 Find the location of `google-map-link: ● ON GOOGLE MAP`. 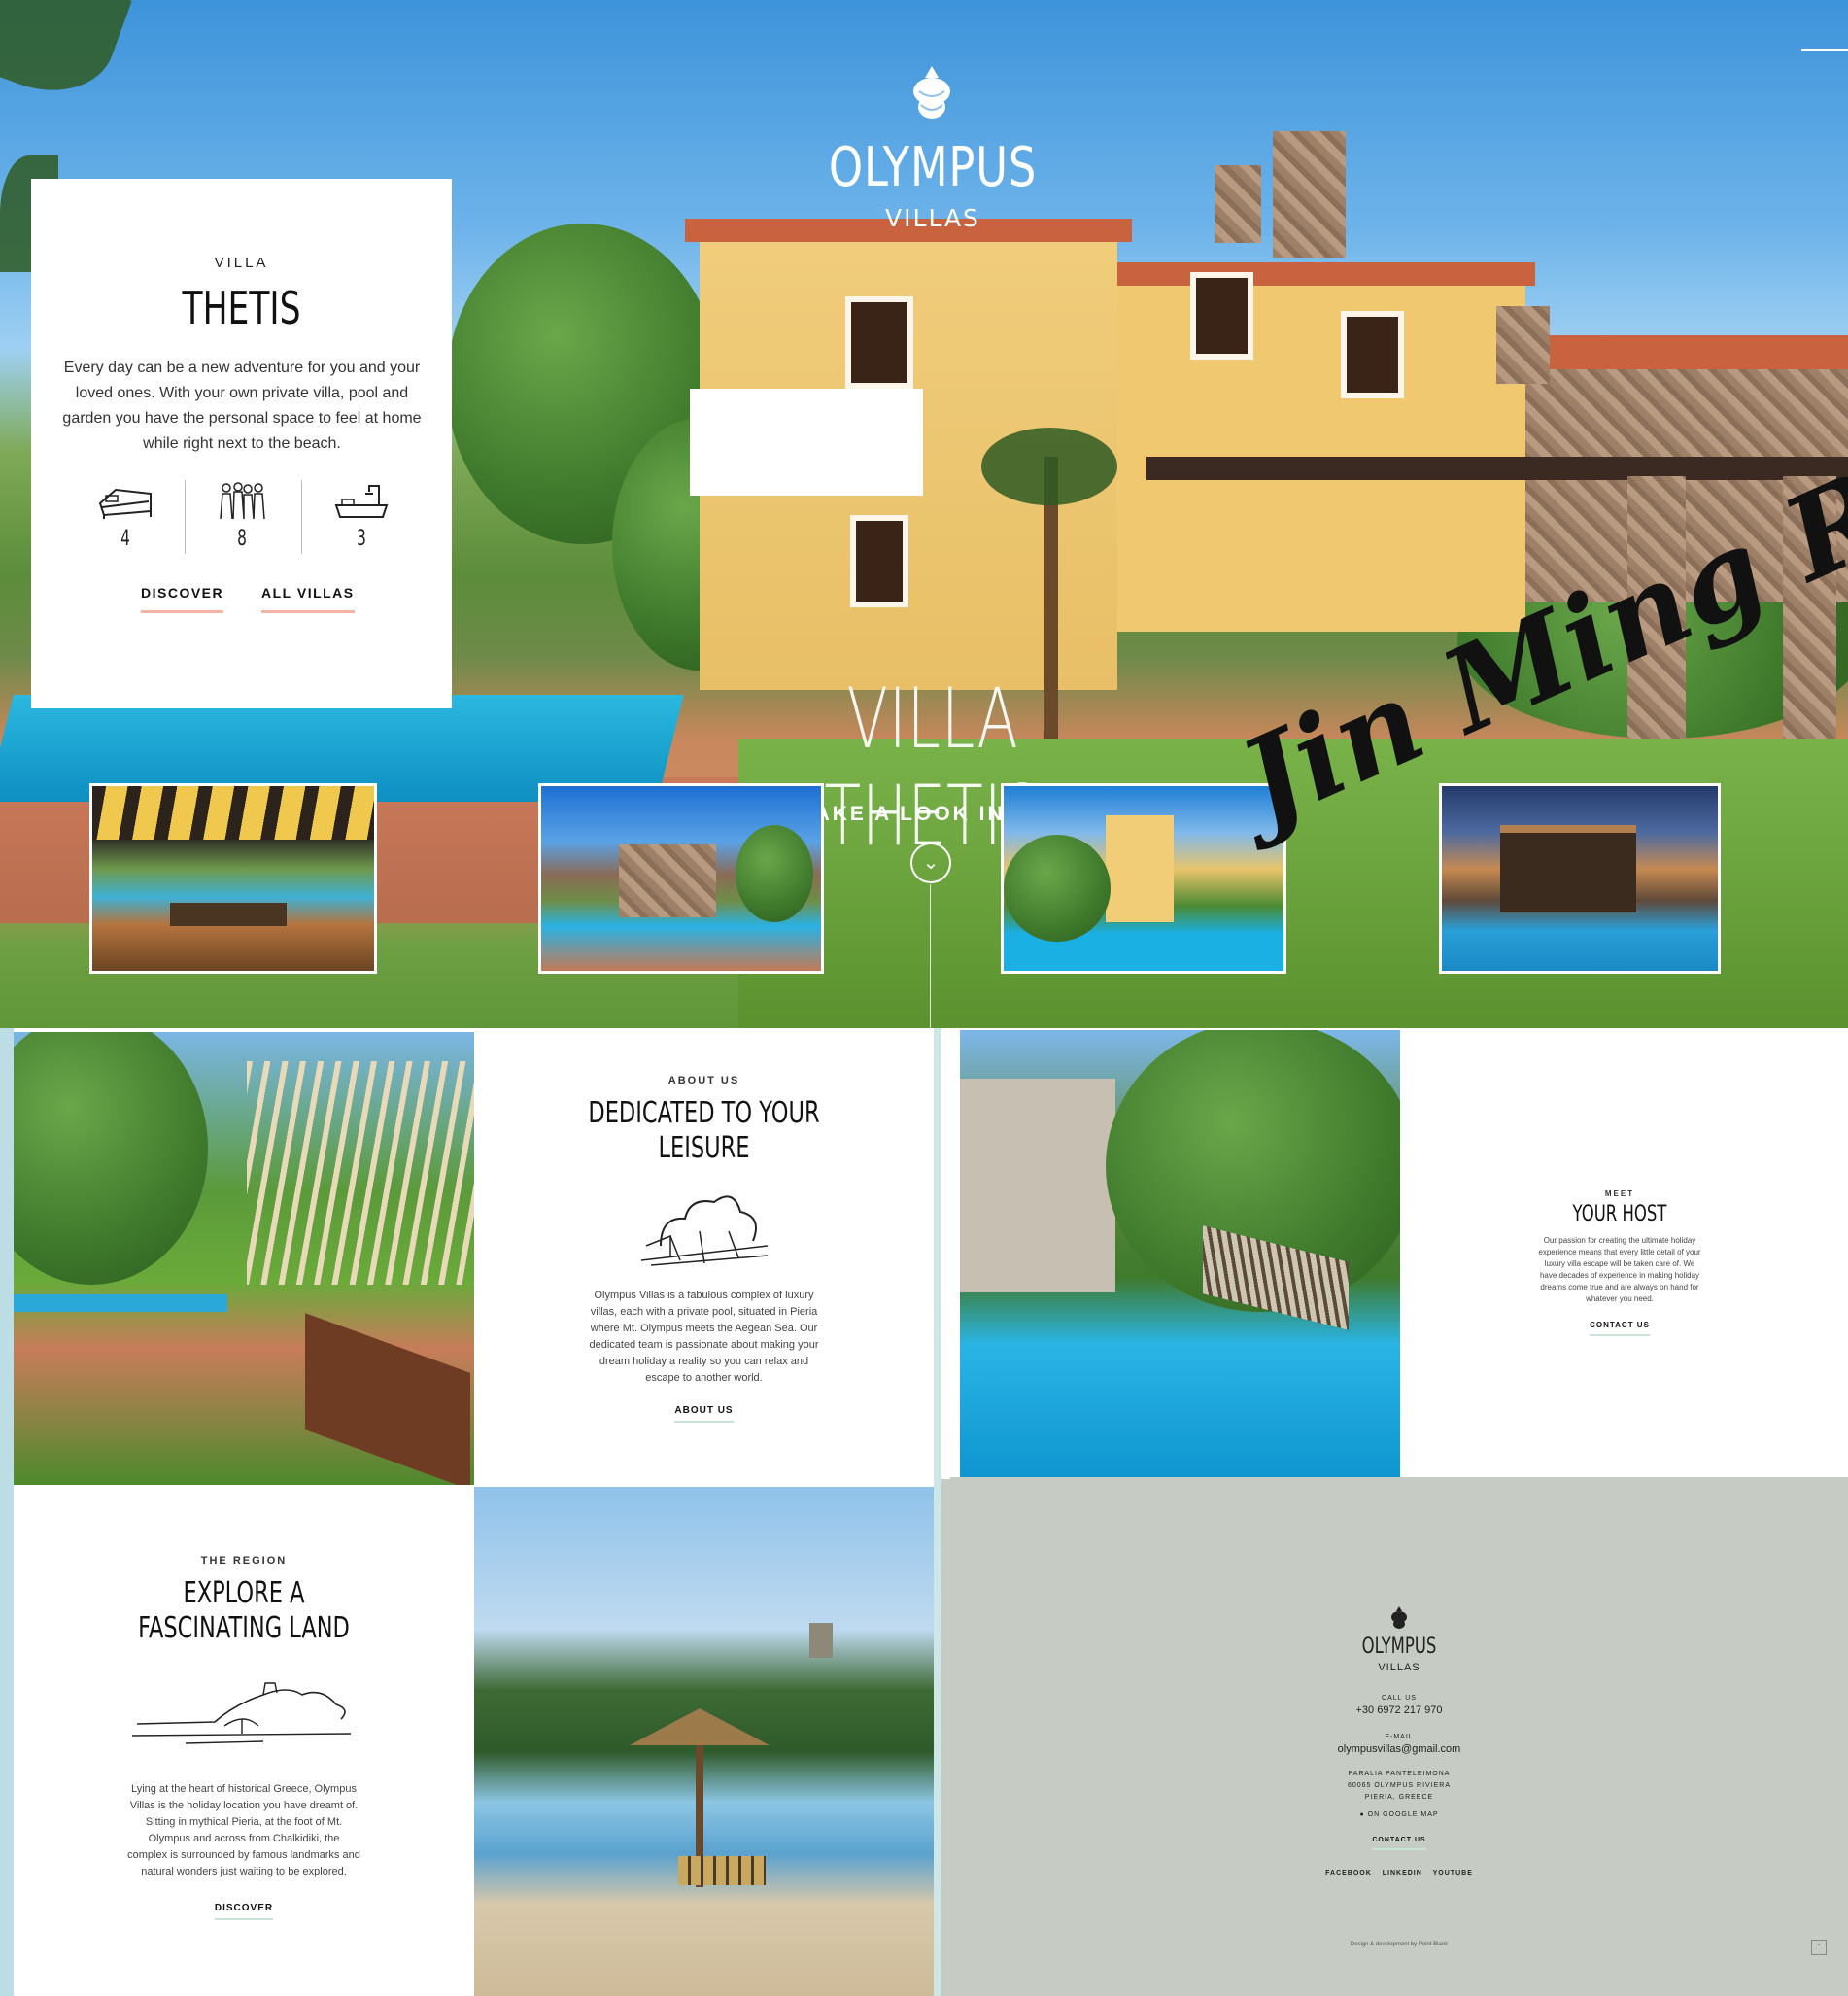

google-map-link: ● ON GOOGLE MAP is located at coordinates (1399, 1815).